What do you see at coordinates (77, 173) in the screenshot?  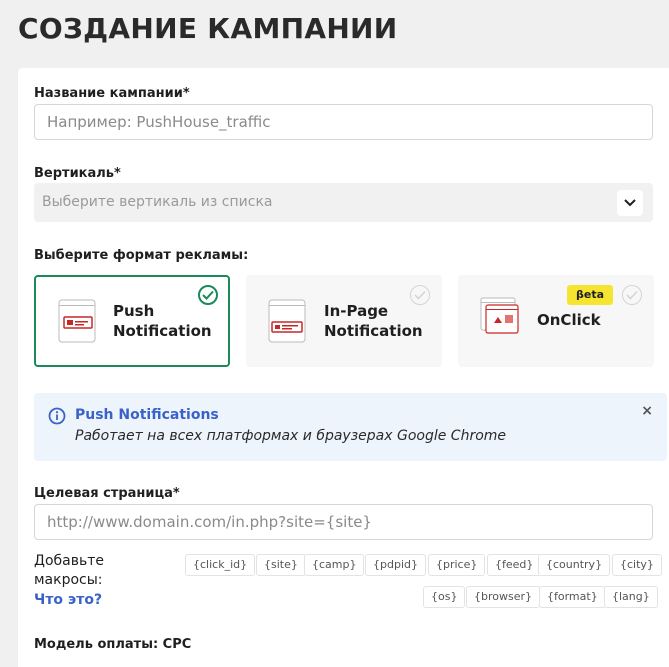 I see `vertical-label: Вертикаль*` at bounding box center [77, 173].